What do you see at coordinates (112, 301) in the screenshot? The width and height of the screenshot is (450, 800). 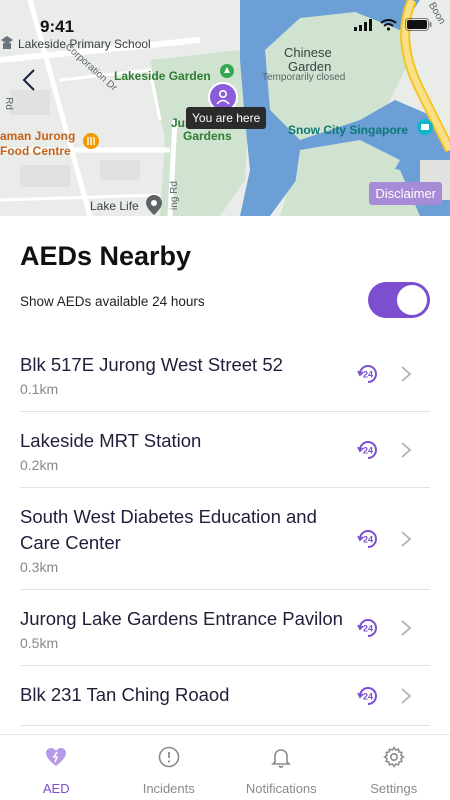 I see `toggle-label: Show AEDs available 24 hours` at bounding box center [112, 301].